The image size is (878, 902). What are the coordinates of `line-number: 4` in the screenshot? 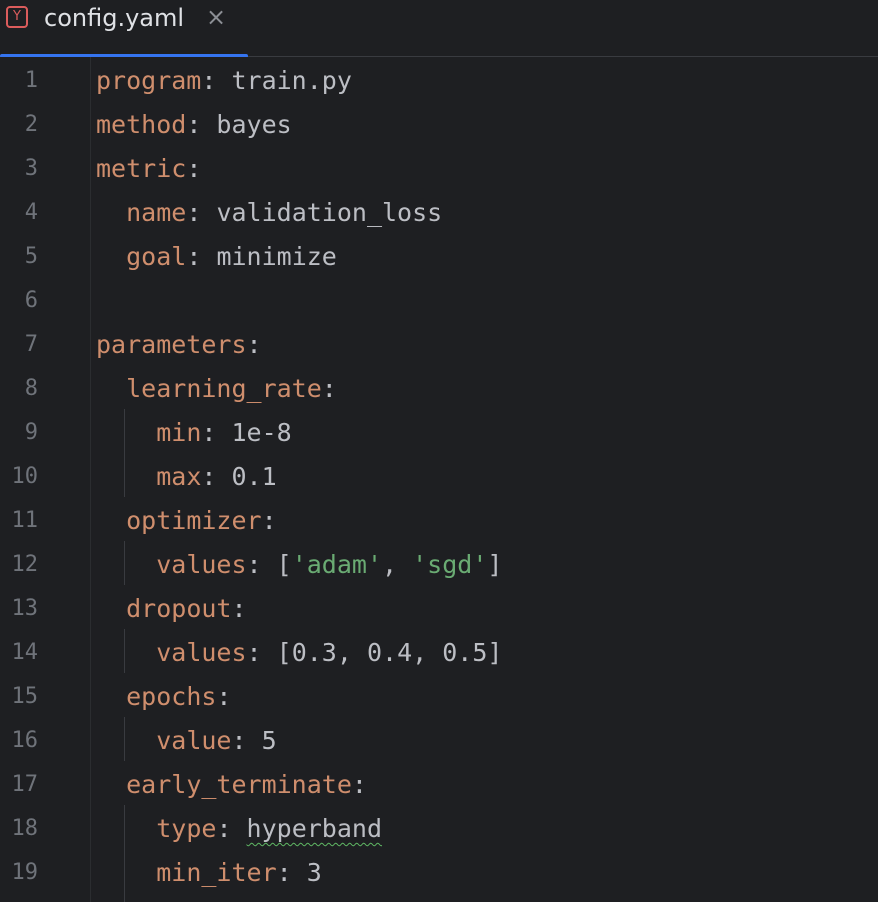 It's located at (31, 212).